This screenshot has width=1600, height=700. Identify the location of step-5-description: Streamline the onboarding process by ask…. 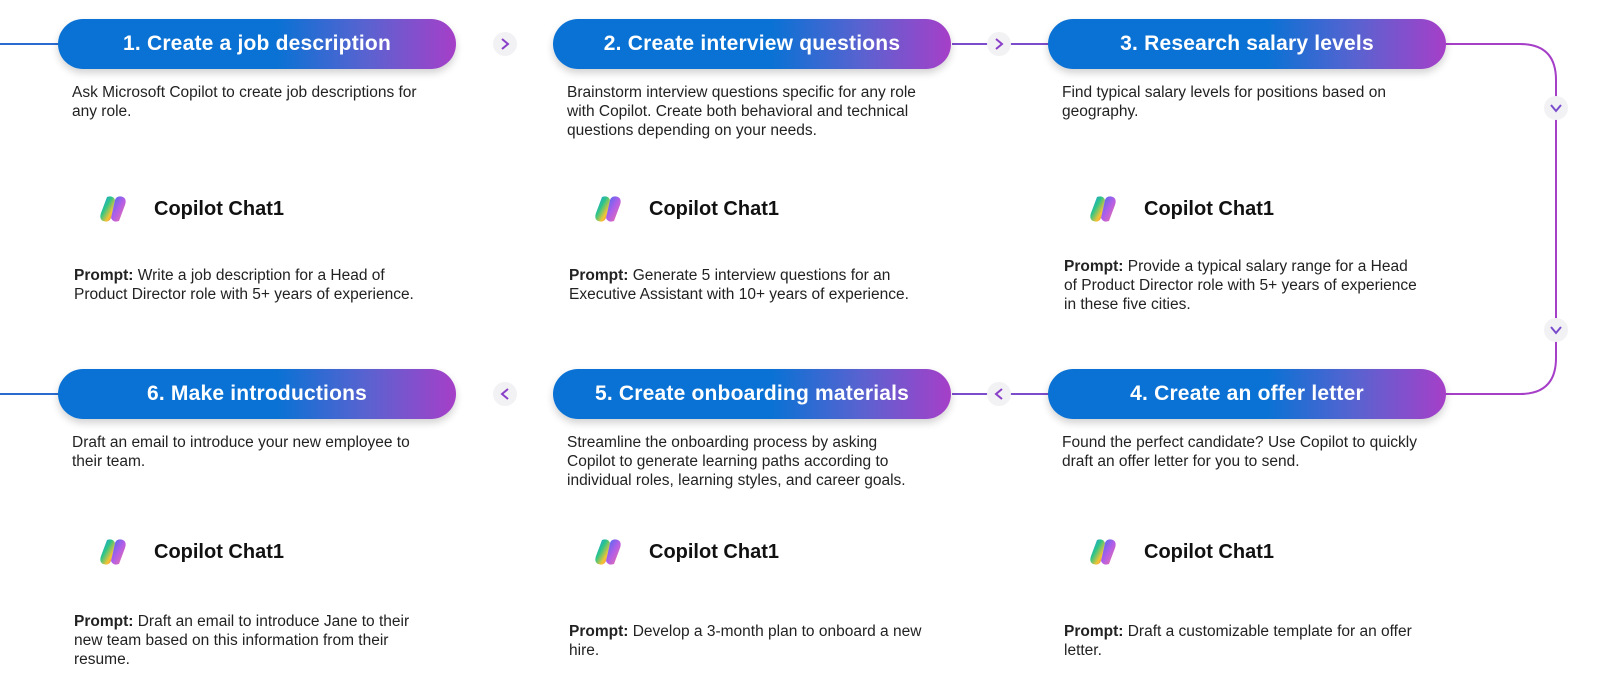
(736, 461).